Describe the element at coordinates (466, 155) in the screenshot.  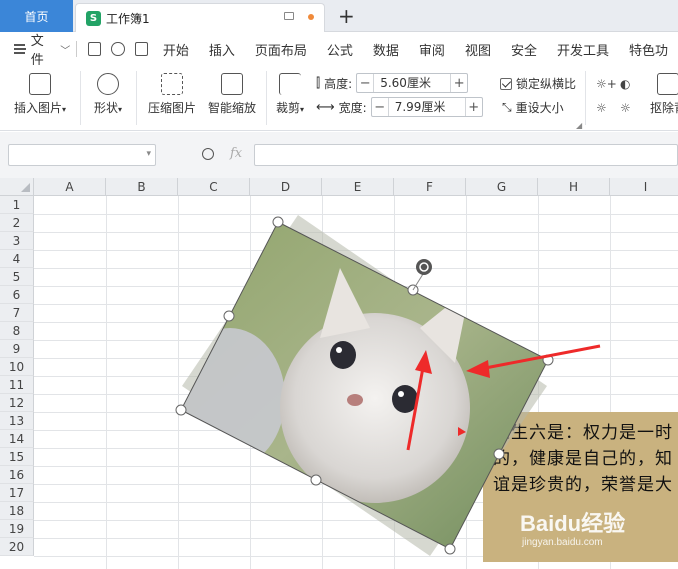
I see `formula-input` at that location.